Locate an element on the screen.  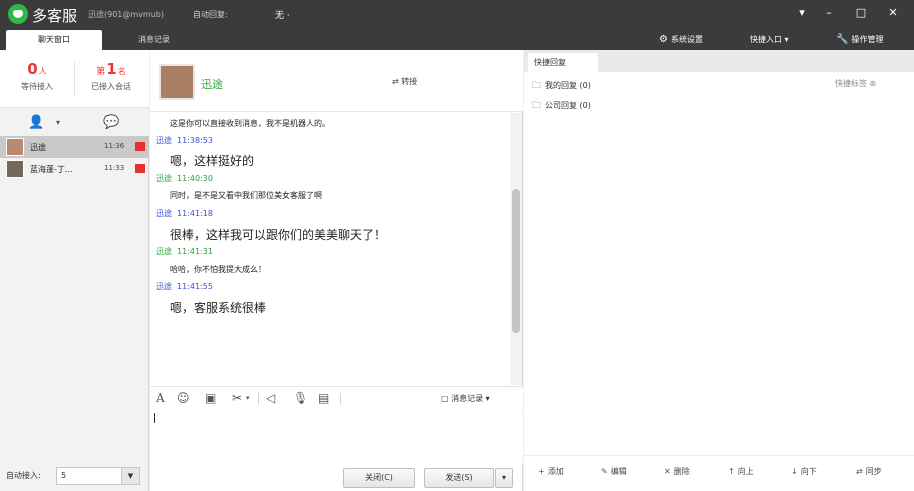
sync-label: 同步 is located at coordinates (873, 471).